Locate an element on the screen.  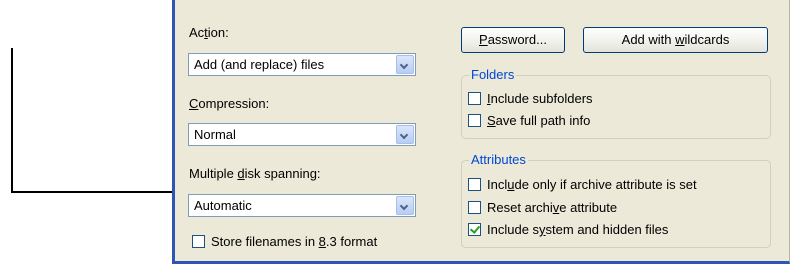
reset-archive-checkbox is located at coordinates (474, 207).